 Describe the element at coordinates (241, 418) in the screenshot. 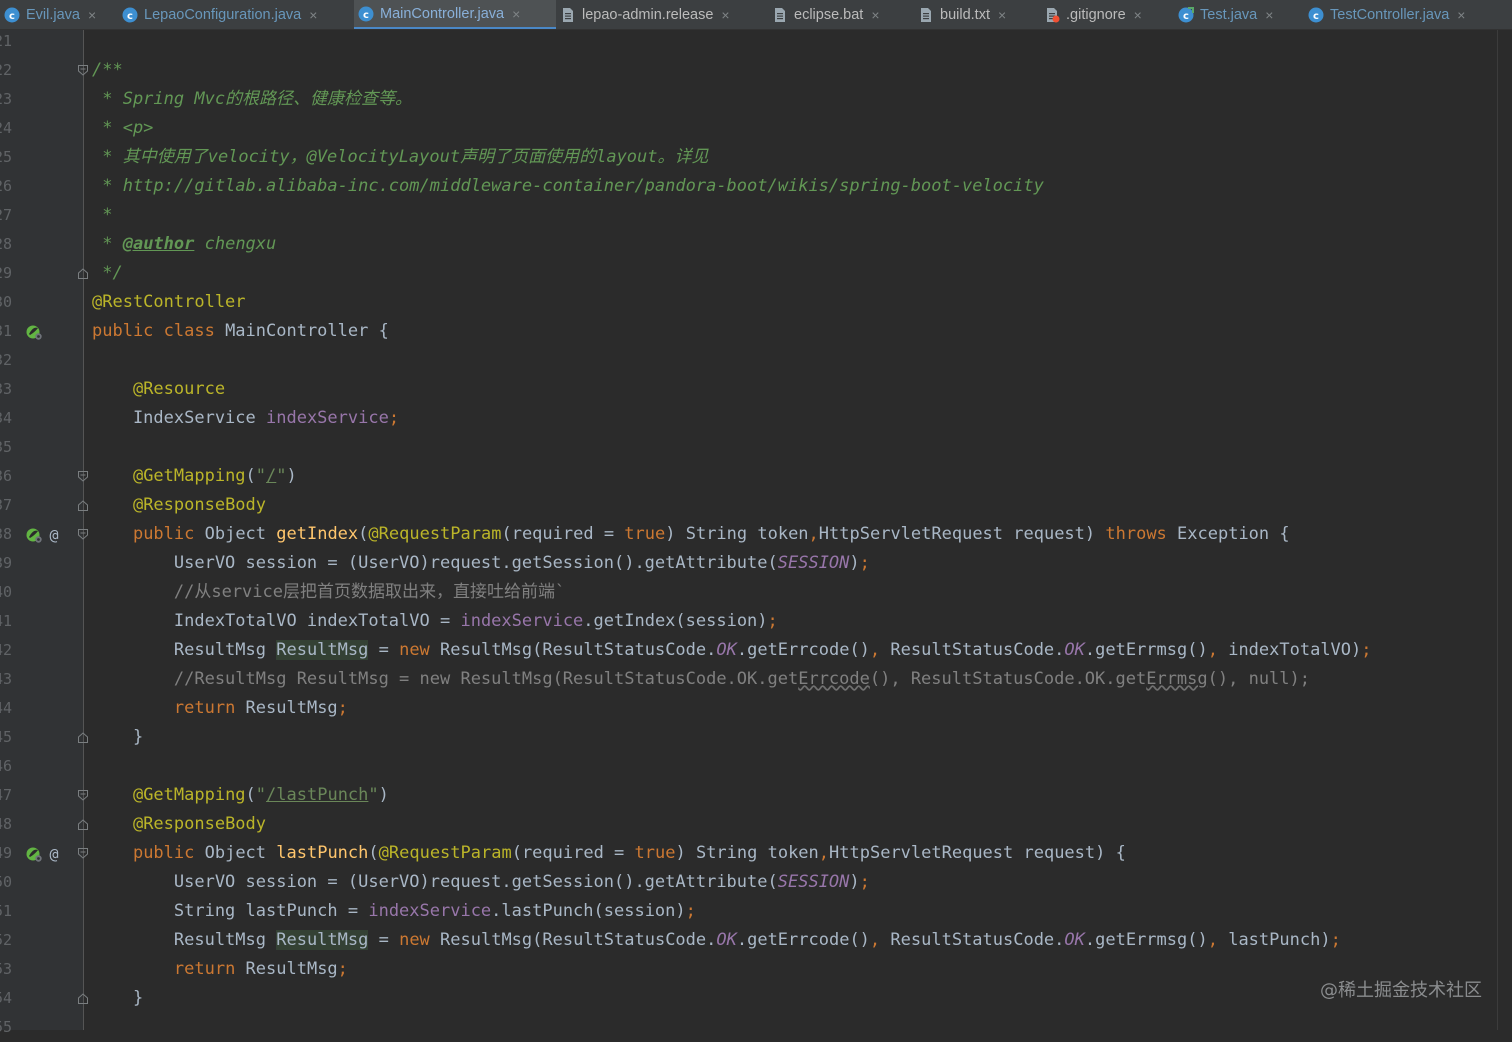

I see `code-line: IndexService indexService;` at that location.